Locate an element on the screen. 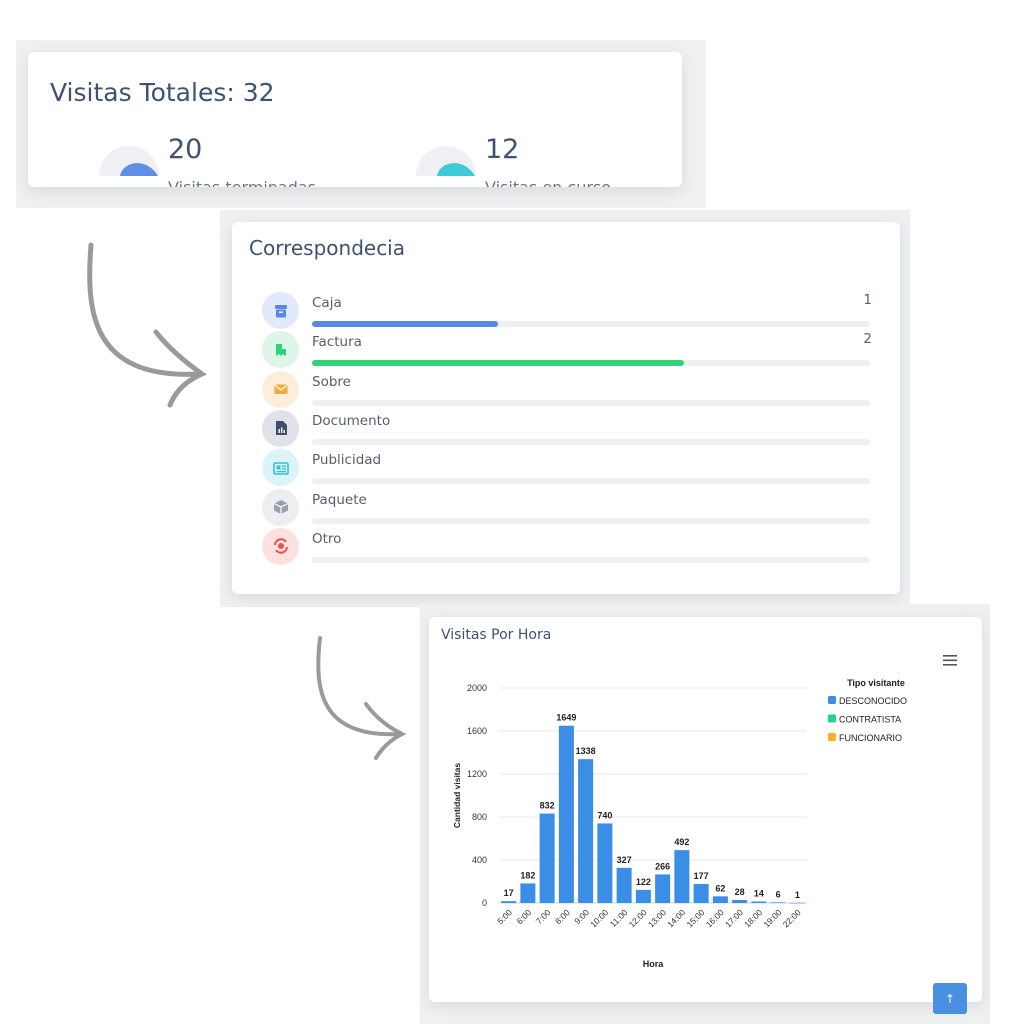 This screenshot has width=1024, height=1024. data-label: 492 is located at coordinates (681, 842).